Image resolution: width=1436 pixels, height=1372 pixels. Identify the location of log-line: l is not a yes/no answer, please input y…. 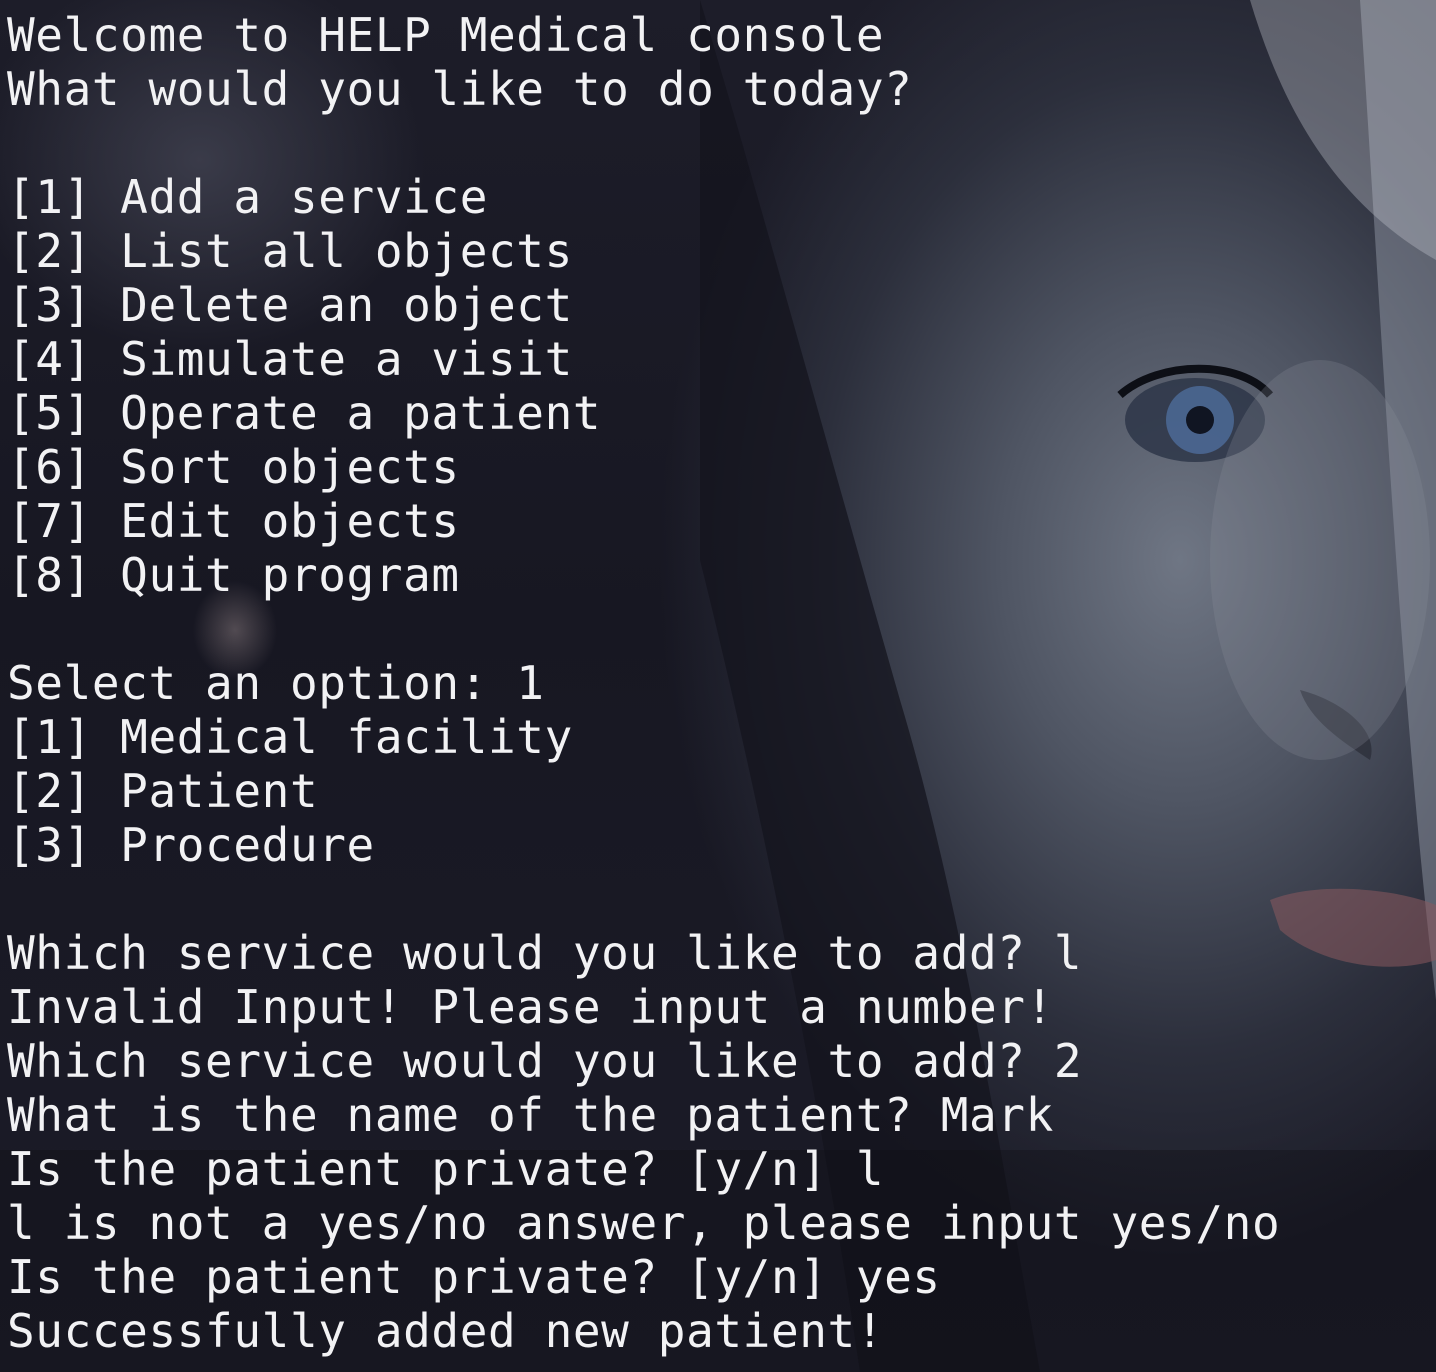
(644, 1223).